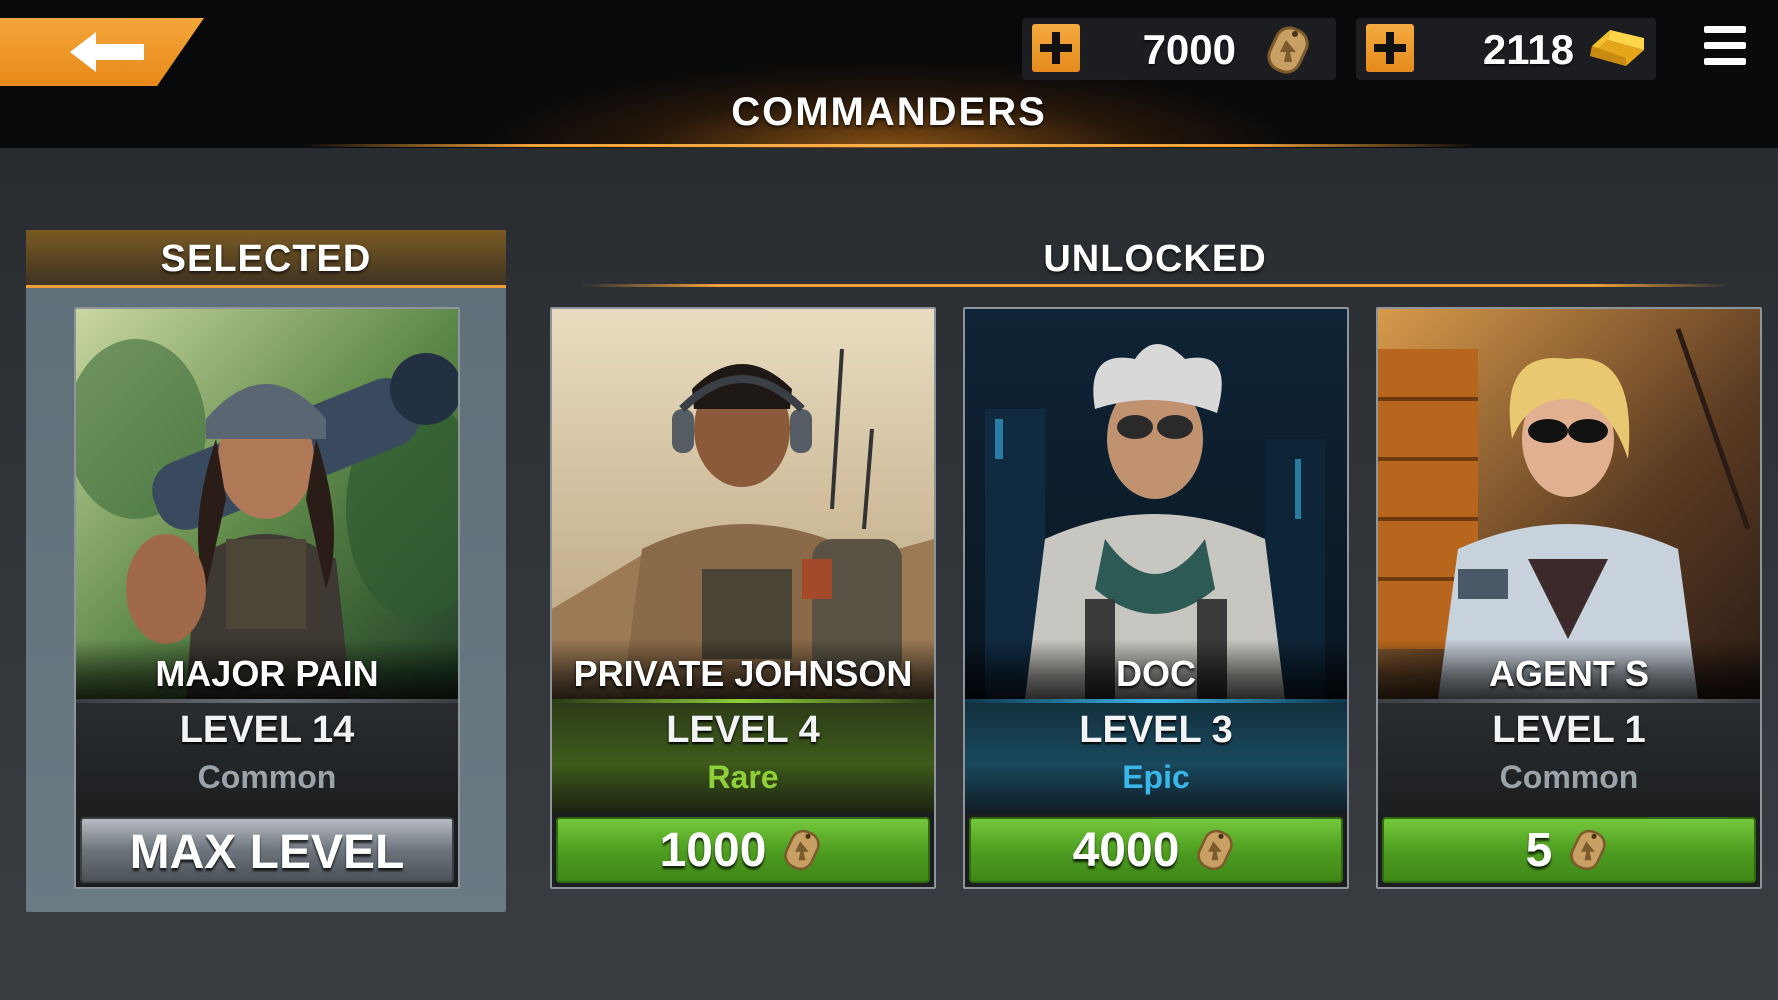 The width and height of the screenshot is (1778, 1000). Describe the element at coordinates (107, 52) in the screenshot. I see `back-arrow-icon` at that location.